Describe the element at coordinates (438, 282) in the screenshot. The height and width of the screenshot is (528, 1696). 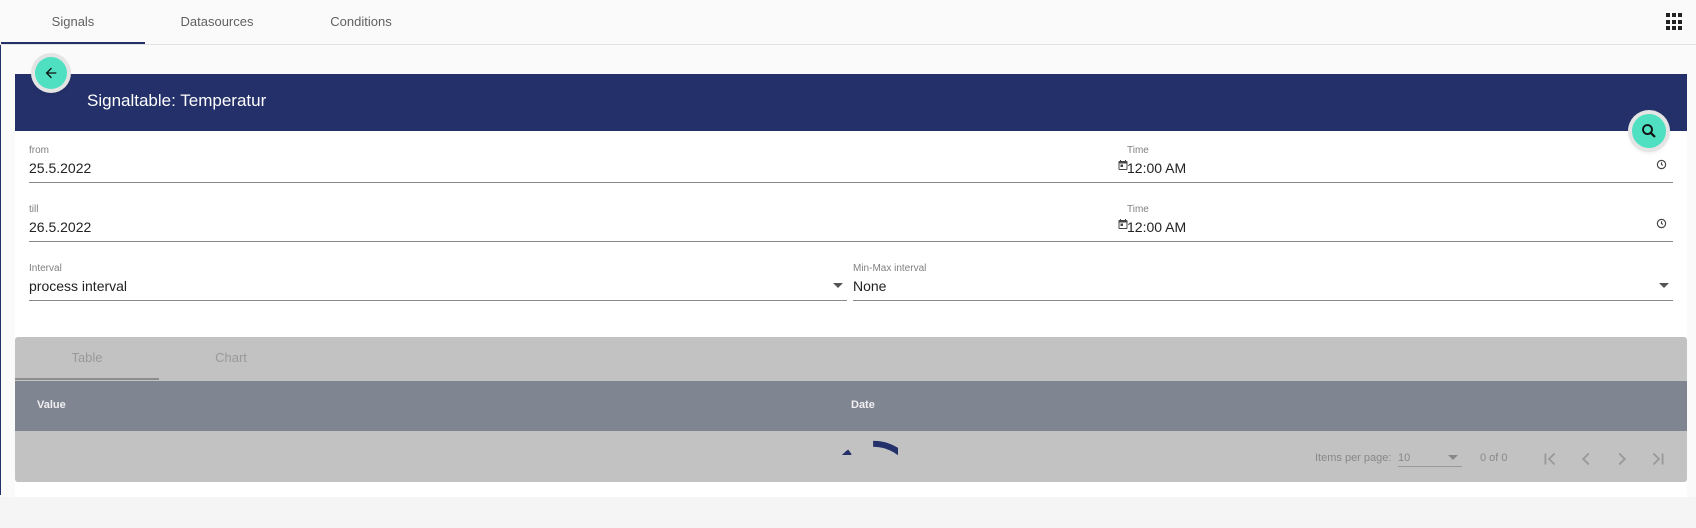
I see `interval-select: Interval process interval` at that location.